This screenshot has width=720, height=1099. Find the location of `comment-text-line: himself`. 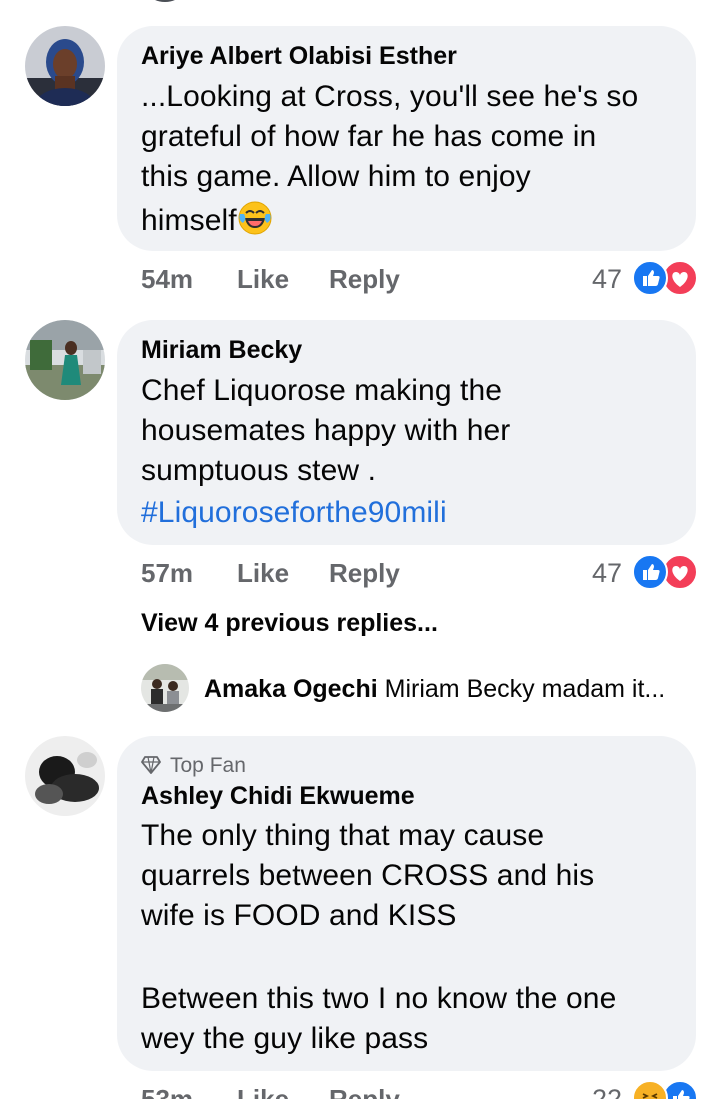

comment-text-line: himself is located at coordinates (207, 219).